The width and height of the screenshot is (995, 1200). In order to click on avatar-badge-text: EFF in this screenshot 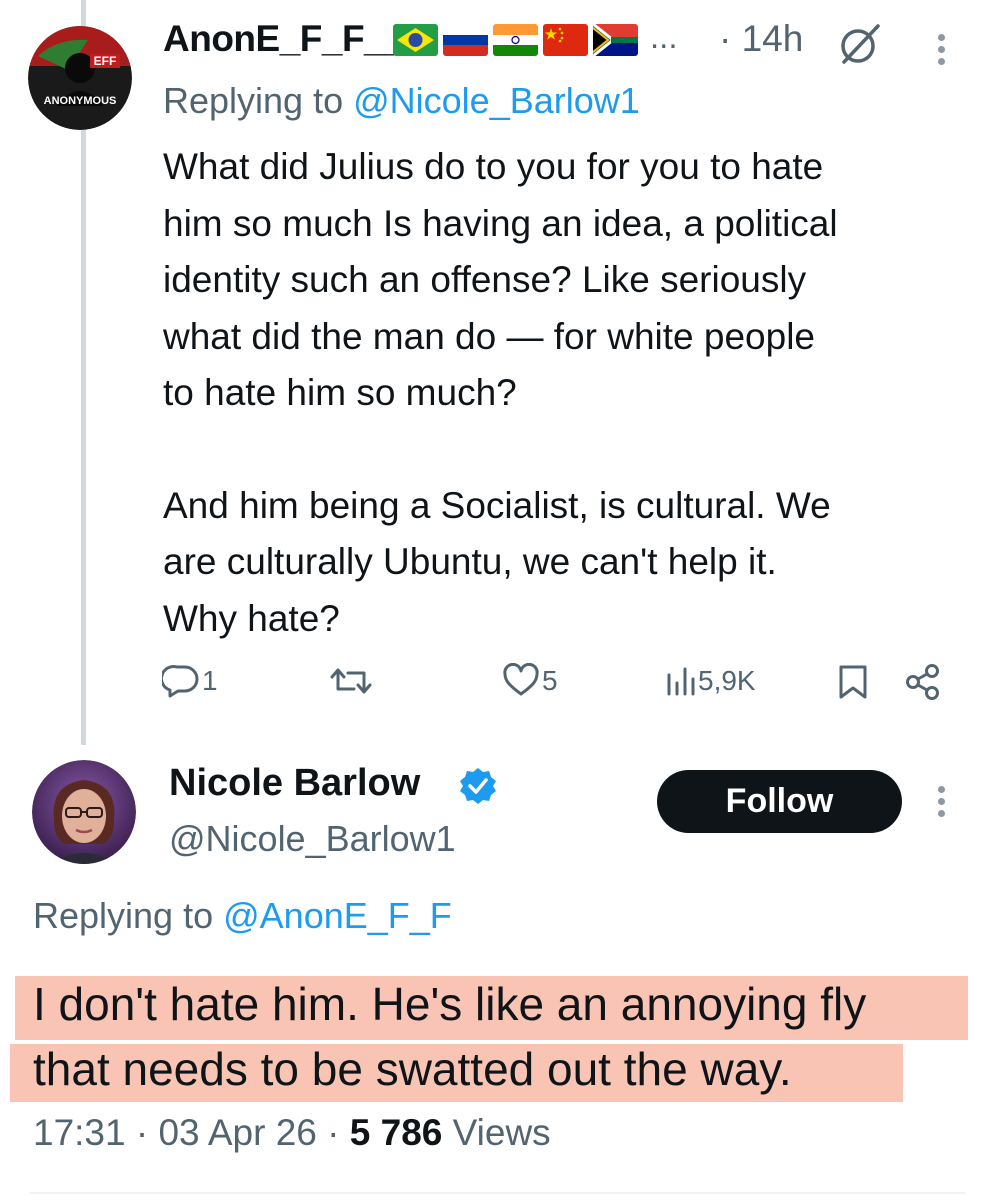, I will do `click(105, 61)`.